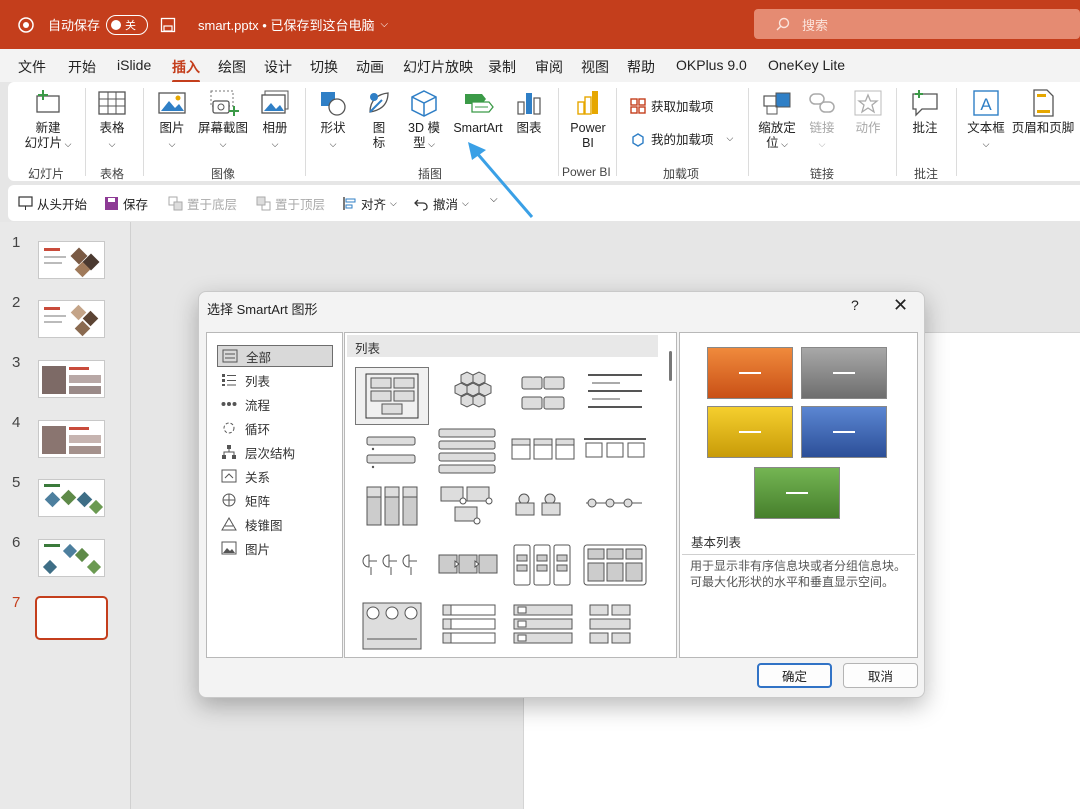  What do you see at coordinates (126, 203) in the screenshot?
I see `qat-save-button: 保存` at bounding box center [126, 203].